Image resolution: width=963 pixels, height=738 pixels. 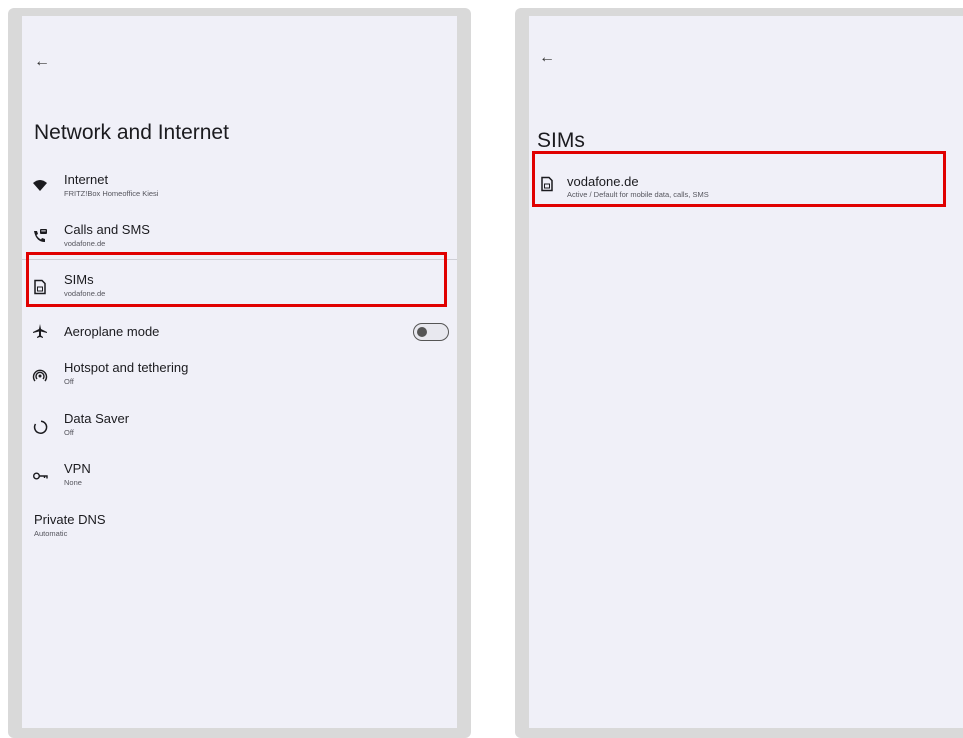 What do you see at coordinates (40, 235) in the screenshot?
I see `calls-sms-icon` at bounding box center [40, 235].